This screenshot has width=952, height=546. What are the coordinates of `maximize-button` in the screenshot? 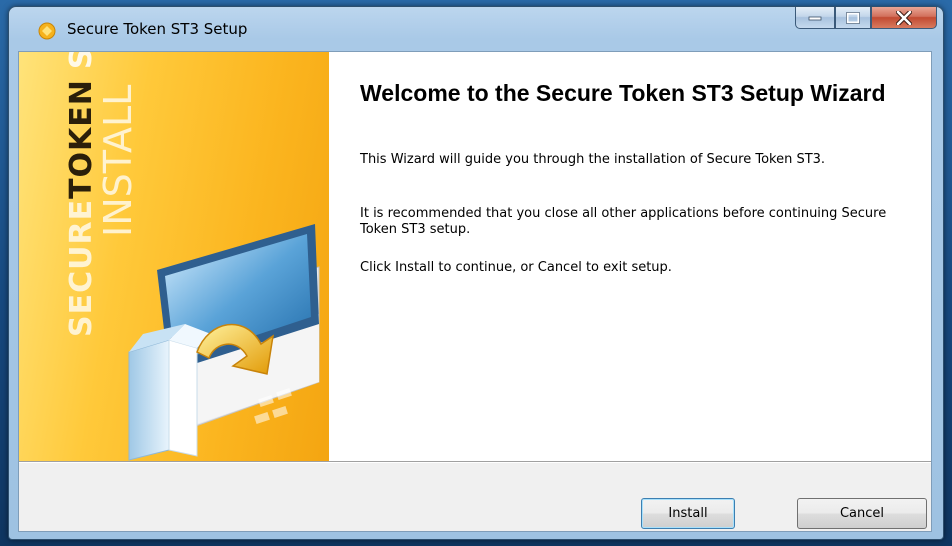 It's located at (853, 18).